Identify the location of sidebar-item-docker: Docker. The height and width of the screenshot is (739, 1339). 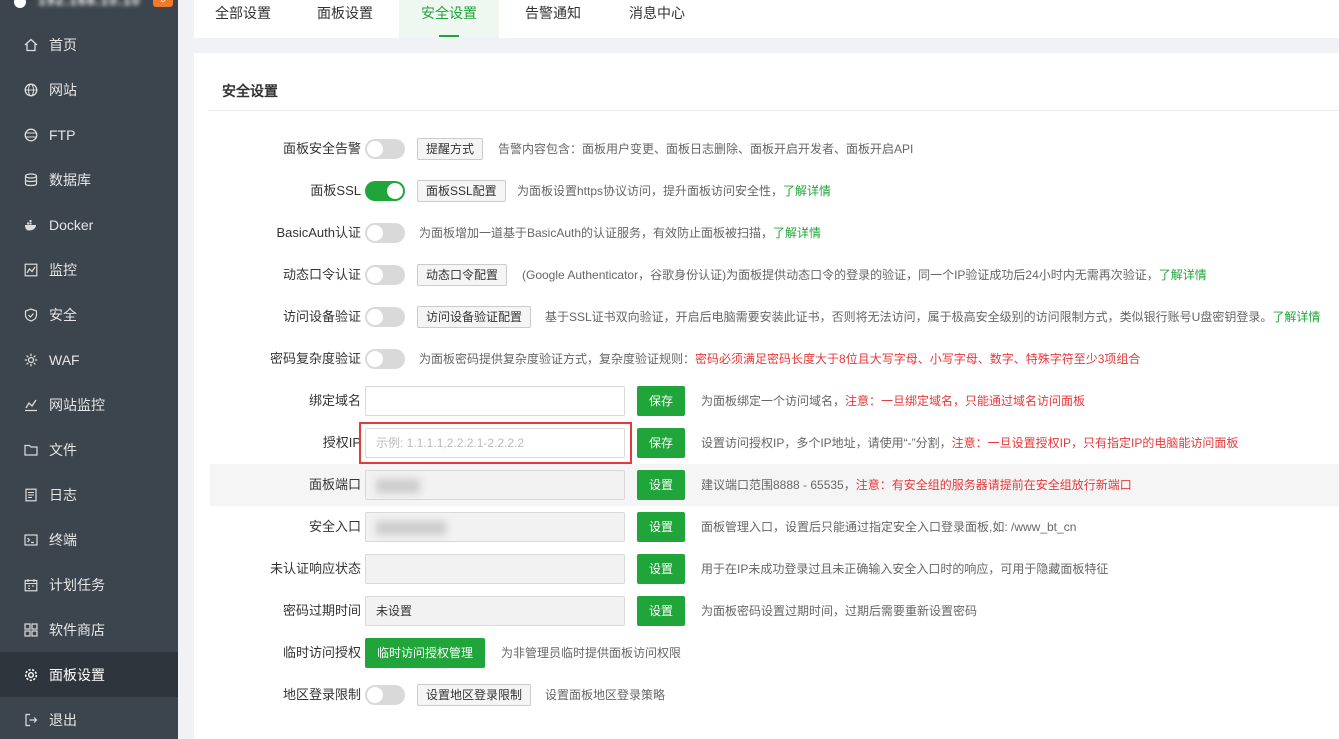
(89, 224).